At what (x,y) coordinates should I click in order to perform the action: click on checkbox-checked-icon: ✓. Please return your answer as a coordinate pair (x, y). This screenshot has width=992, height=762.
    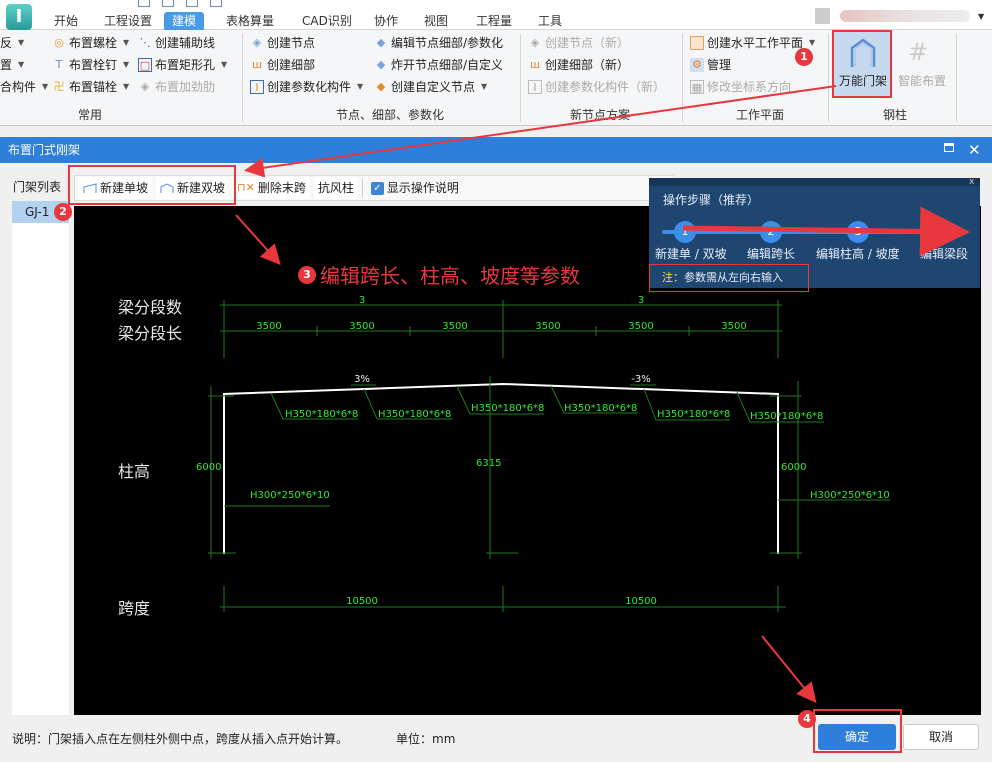
    Looking at the image, I should click on (377, 188).